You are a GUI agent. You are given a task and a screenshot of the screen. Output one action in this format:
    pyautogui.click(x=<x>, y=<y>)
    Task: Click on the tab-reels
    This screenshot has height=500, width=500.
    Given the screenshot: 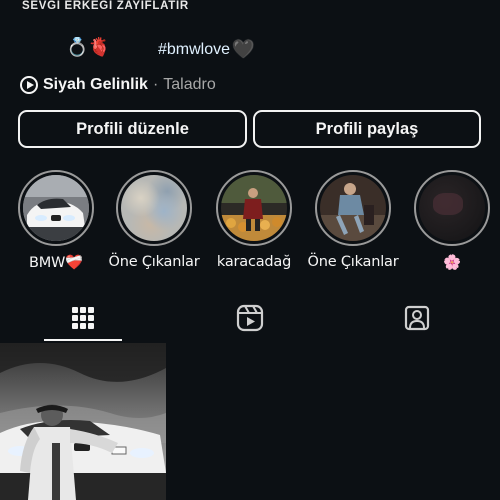 What is the action you would take?
    pyautogui.click(x=250, y=318)
    